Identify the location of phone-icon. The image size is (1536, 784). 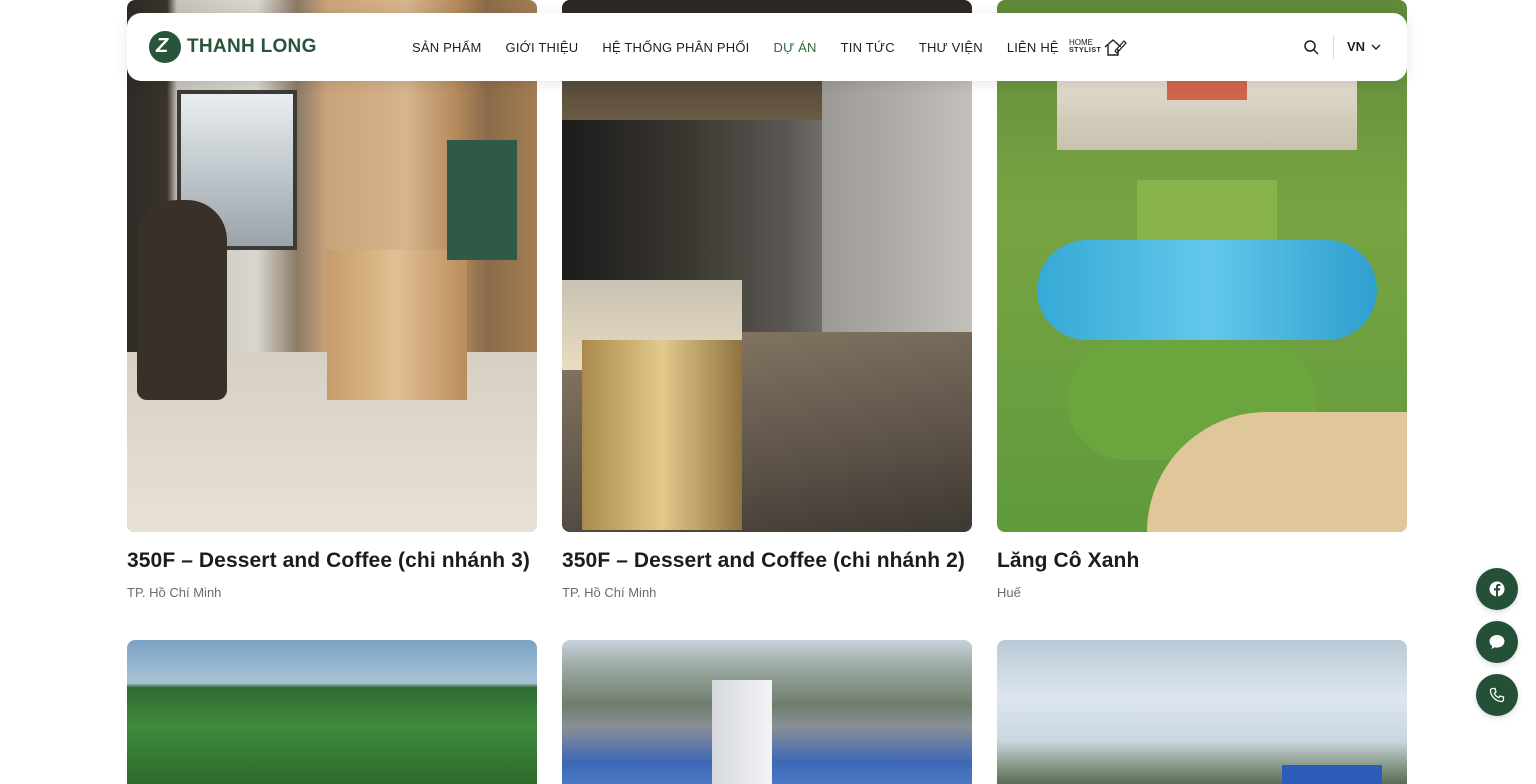
(1497, 695).